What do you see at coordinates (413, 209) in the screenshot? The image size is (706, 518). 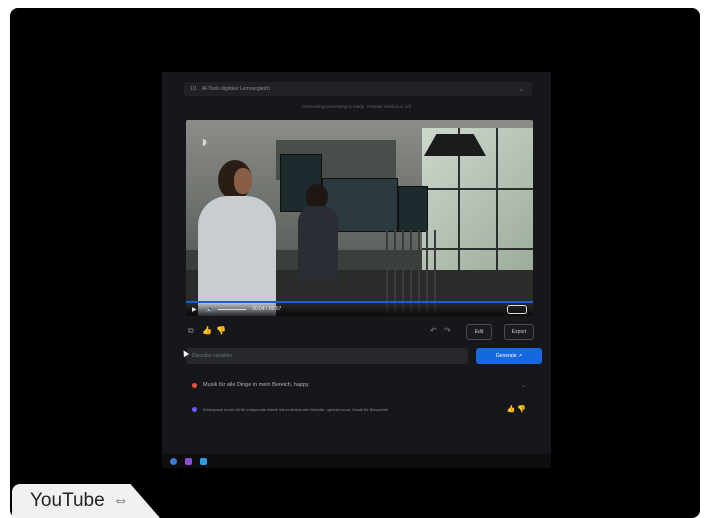 I see `video-scene-monitor` at bounding box center [413, 209].